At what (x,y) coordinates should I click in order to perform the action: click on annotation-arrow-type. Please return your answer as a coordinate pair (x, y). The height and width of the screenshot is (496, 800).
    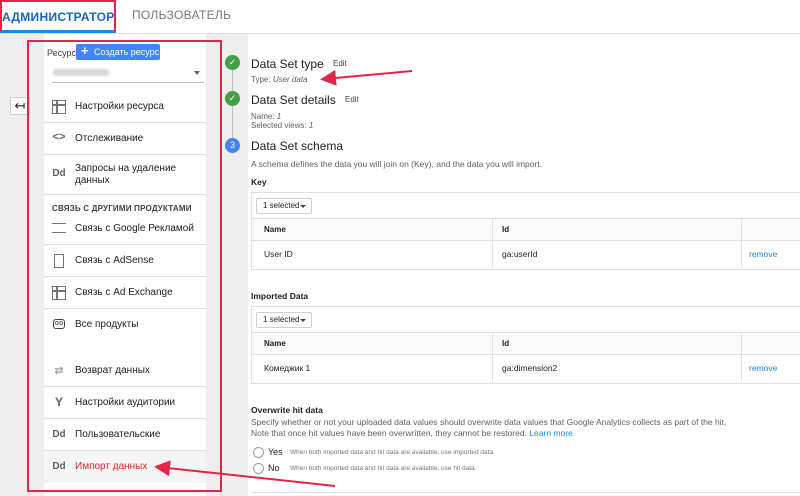
    Looking at the image, I should click on (366, 77).